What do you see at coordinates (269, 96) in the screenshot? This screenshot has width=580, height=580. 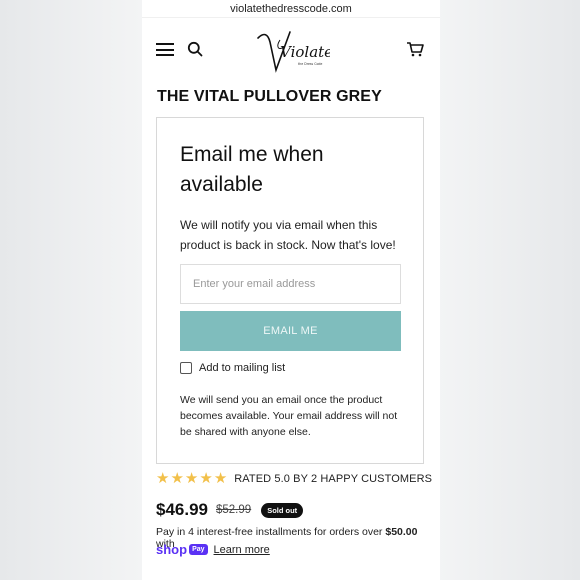 I see `product-title: THE VITAL PULLOVER GREY` at bounding box center [269, 96].